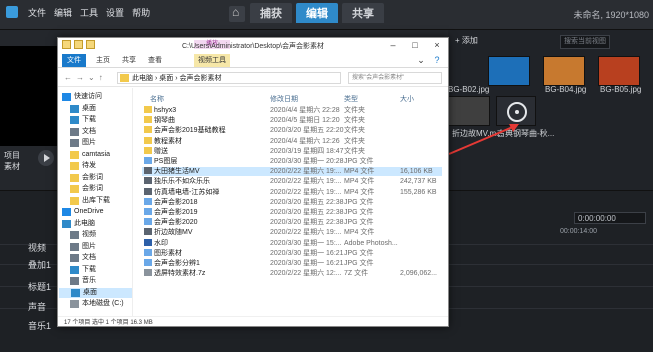 The width and height of the screenshot is (653, 352). What do you see at coordinates (187, 192) in the screenshot?
I see `file-name: 仿真墙电墙-江苏如禅` at bounding box center [187, 192].